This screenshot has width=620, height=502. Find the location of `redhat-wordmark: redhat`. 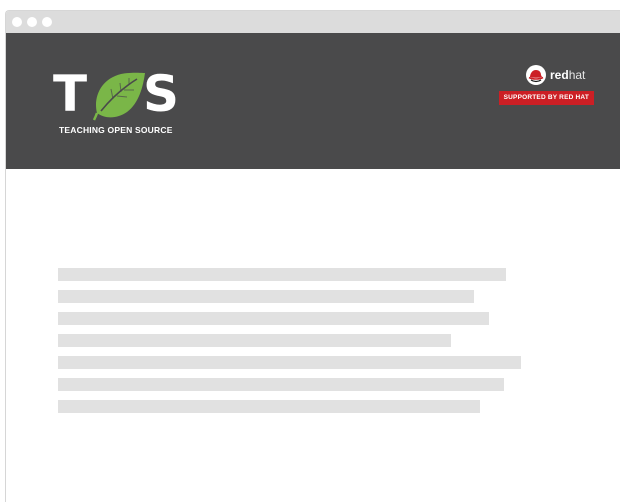

redhat-wordmark: redhat is located at coordinates (567, 75).